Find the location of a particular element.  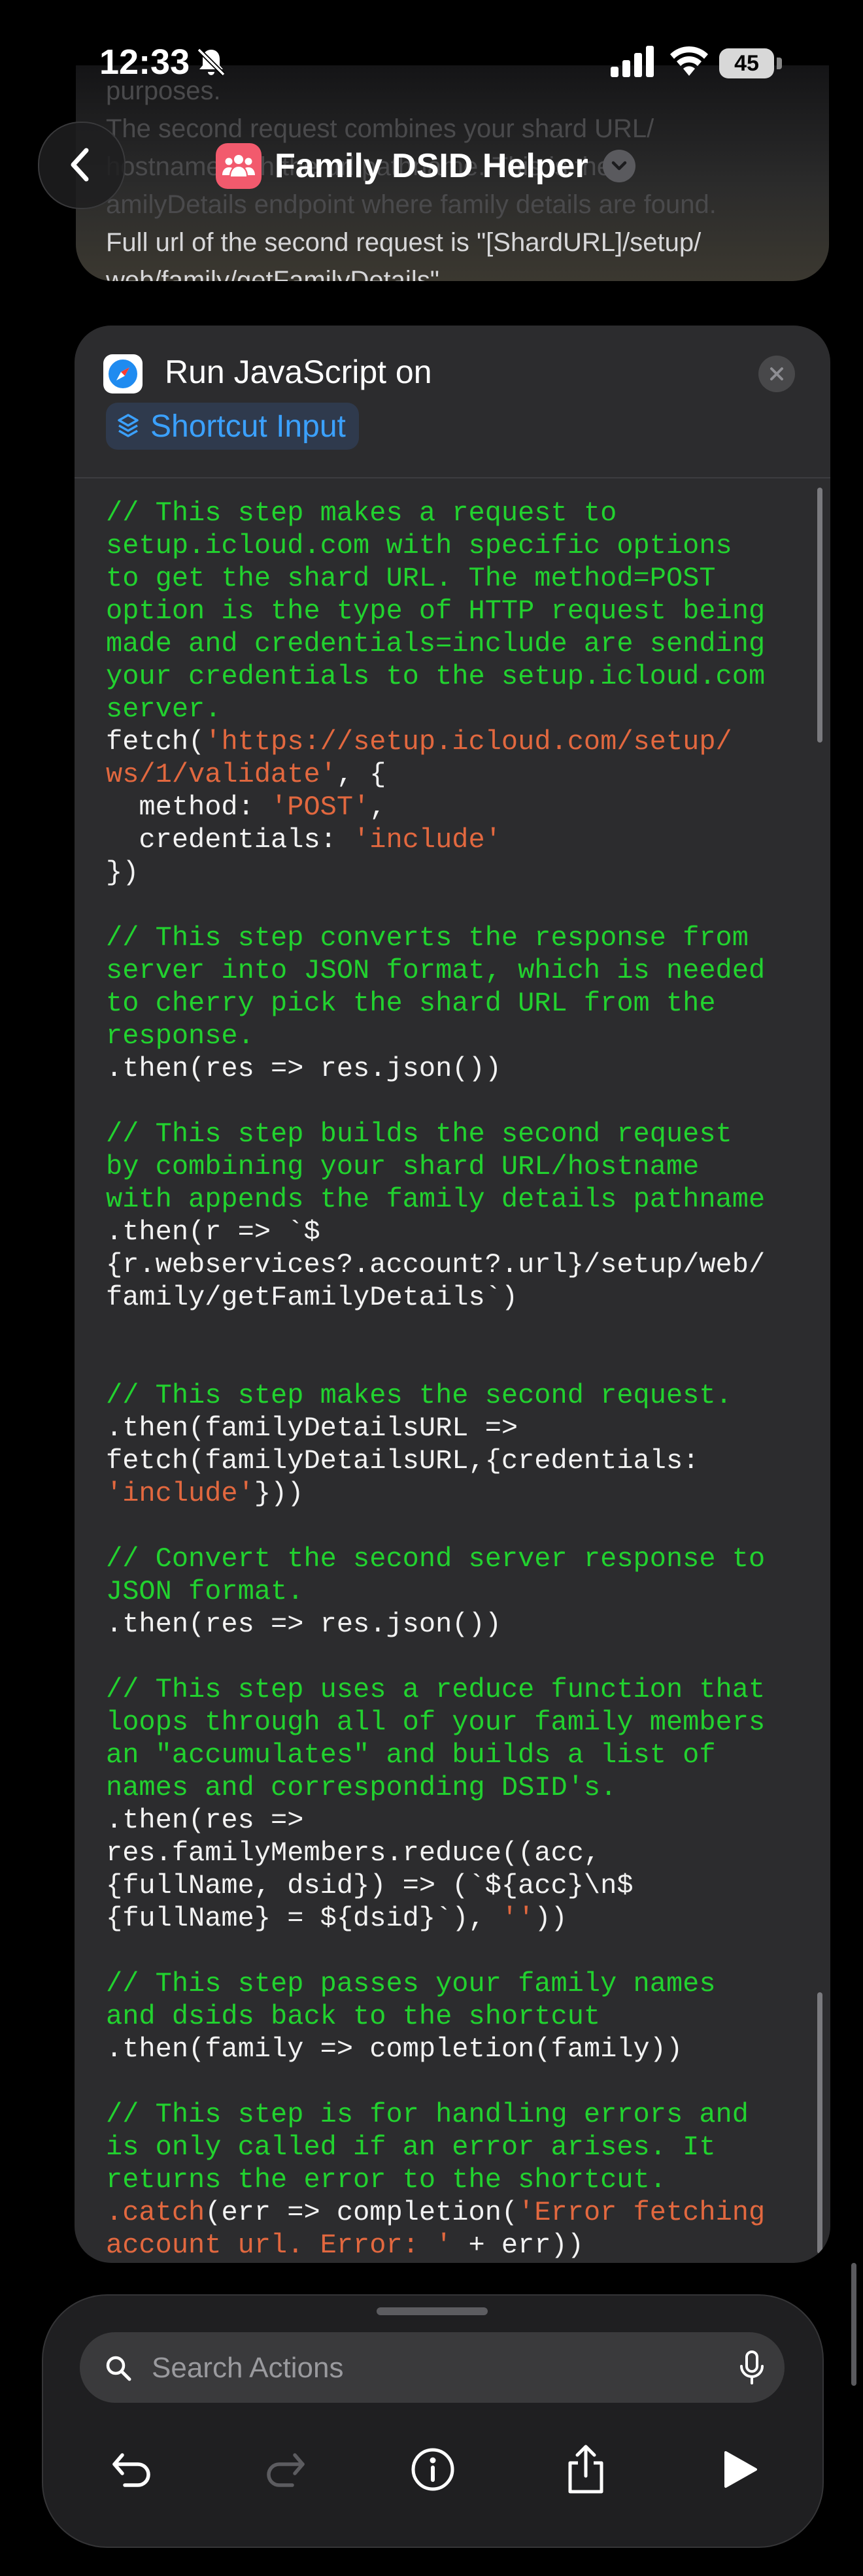

undo-icon is located at coordinates (131, 2470).